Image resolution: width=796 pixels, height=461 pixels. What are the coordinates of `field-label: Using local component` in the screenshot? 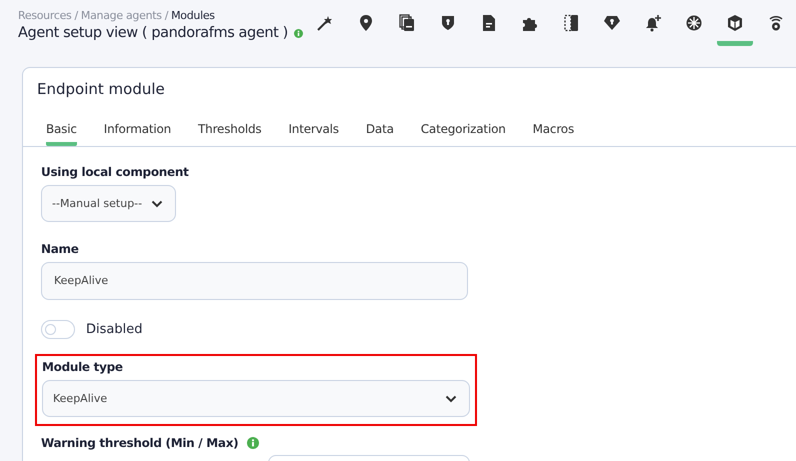 It's located at (115, 172).